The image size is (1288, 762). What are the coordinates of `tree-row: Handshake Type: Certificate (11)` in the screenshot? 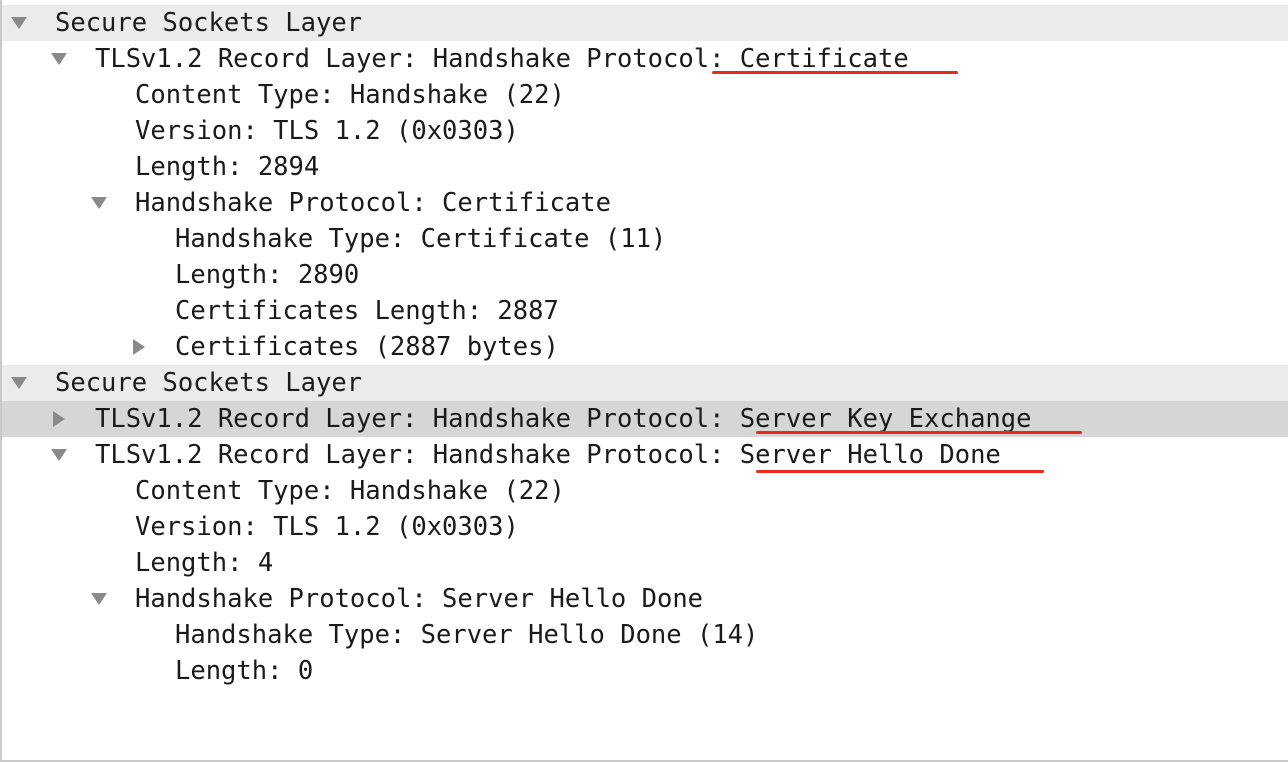 It's located at (645, 239).